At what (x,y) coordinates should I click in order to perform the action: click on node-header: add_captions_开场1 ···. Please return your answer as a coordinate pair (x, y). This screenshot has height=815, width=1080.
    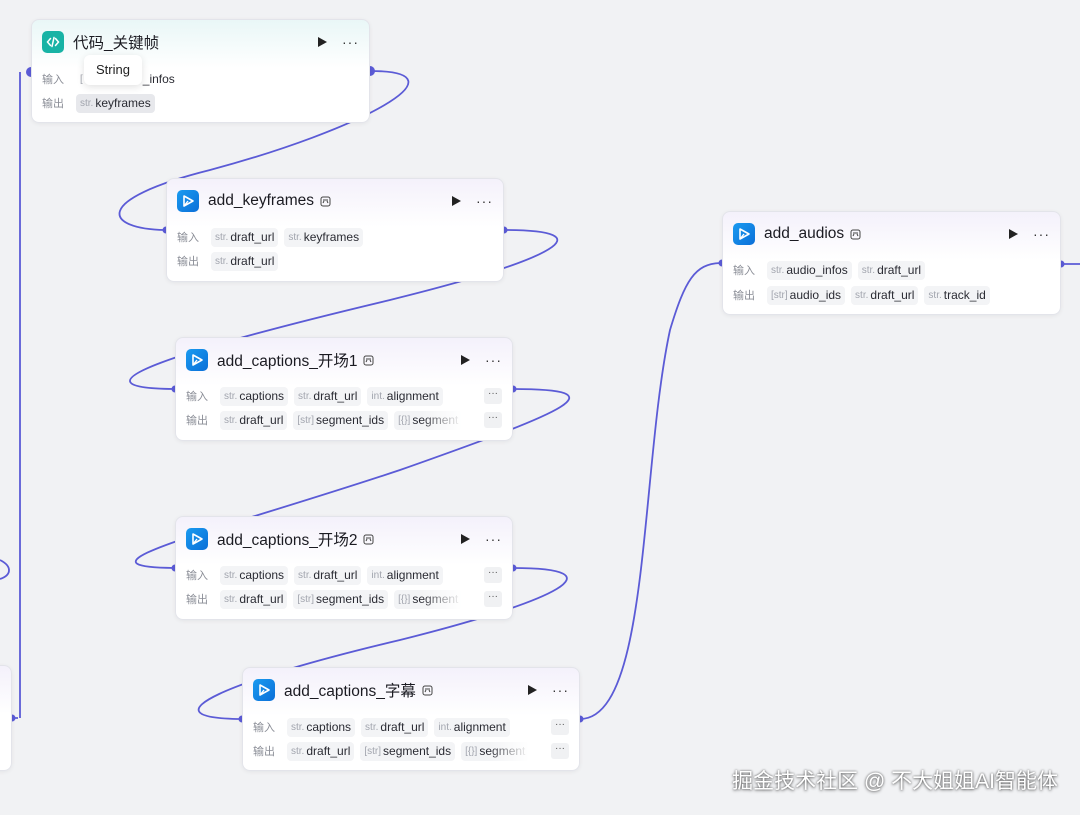
    Looking at the image, I should click on (344, 360).